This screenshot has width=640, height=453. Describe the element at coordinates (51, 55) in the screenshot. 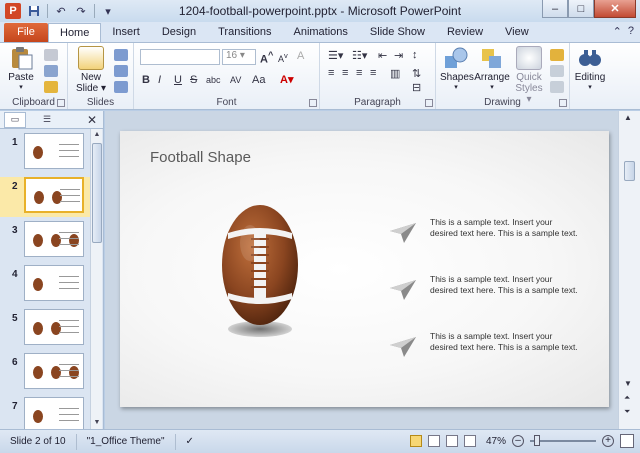

I see `cut-icon` at that location.